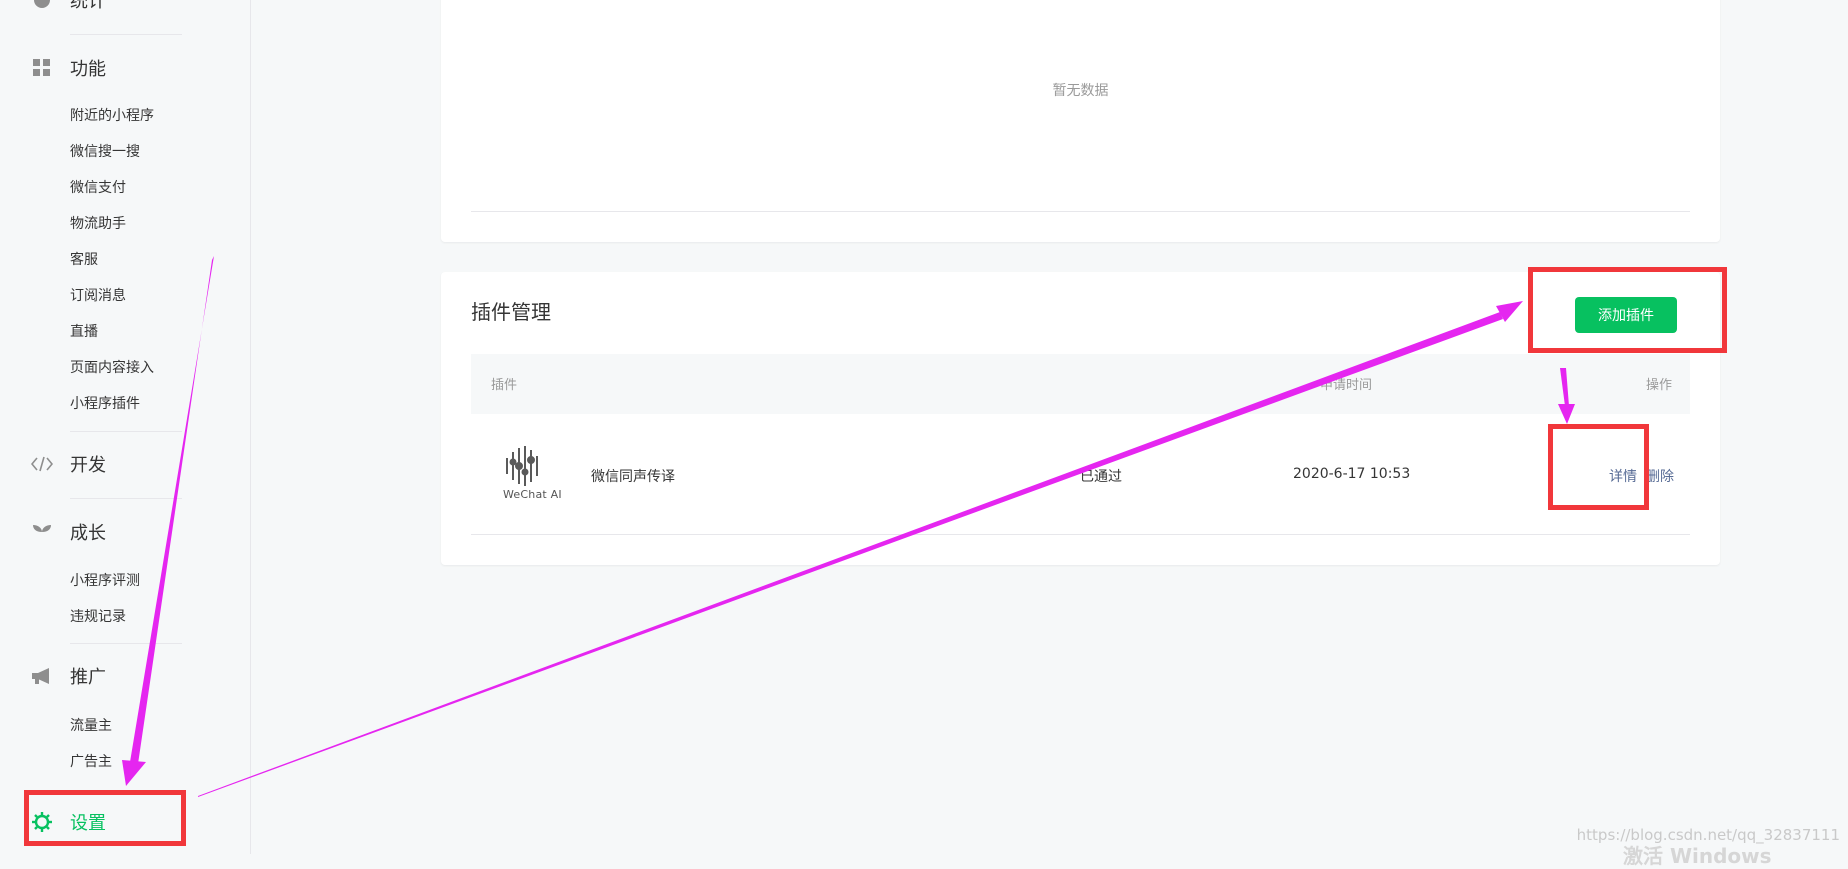  Describe the element at coordinates (1566, 414) in the screenshot. I see `arrow-short-head` at that location.